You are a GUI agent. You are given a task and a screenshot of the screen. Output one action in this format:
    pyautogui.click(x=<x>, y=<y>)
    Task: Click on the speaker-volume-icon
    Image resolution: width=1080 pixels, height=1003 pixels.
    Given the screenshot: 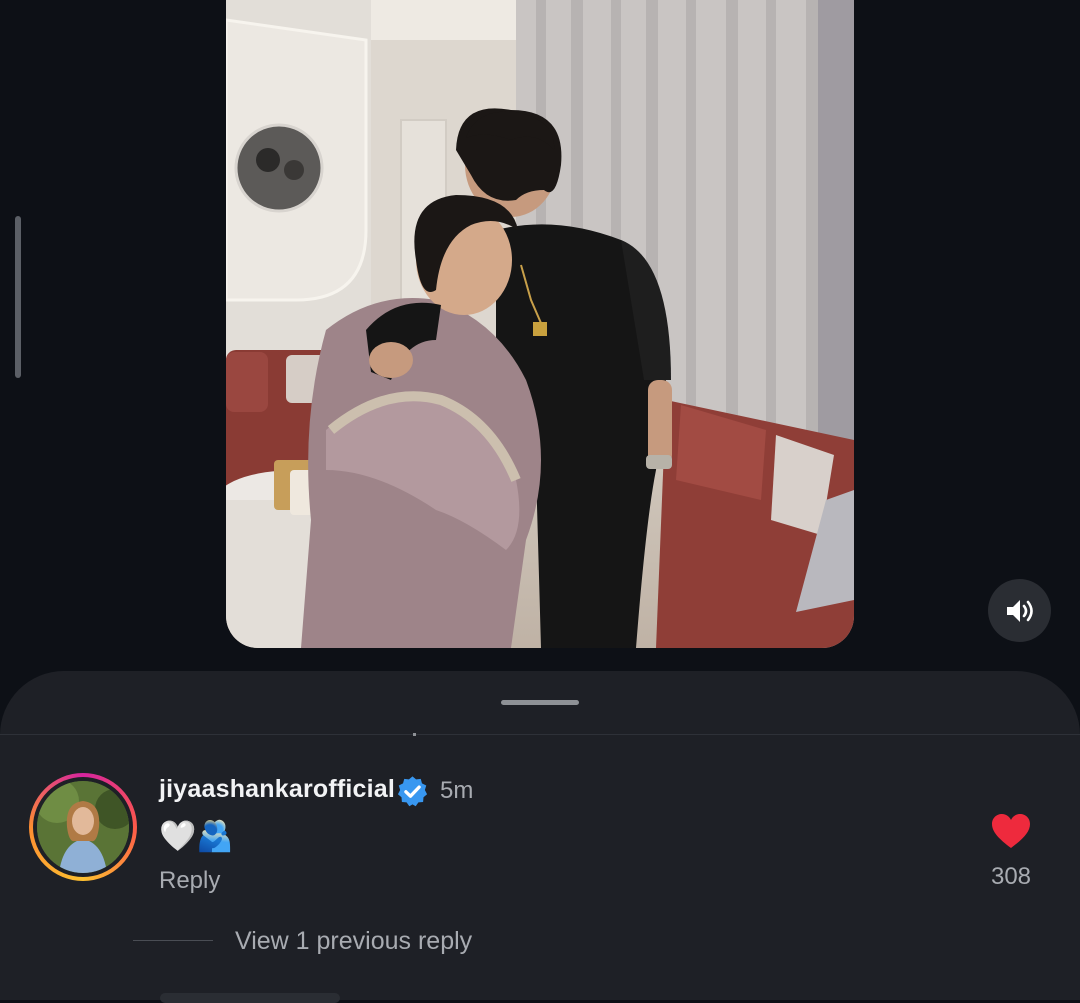 What is the action you would take?
    pyautogui.click(x=1019, y=610)
    